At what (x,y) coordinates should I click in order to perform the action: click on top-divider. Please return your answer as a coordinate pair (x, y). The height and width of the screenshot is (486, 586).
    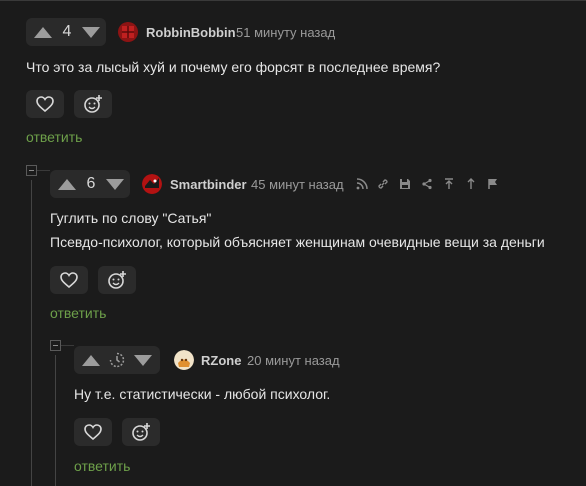
    Looking at the image, I should click on (293, 0).